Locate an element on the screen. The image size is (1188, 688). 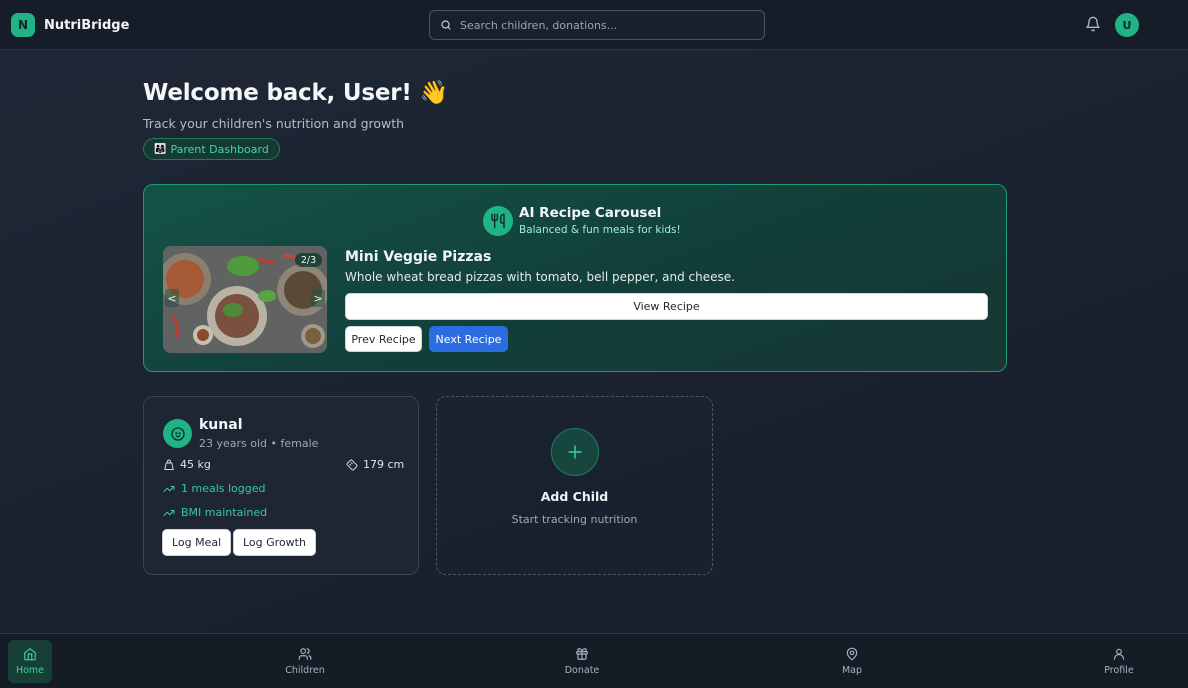
nav-donate-label: Donate is located at coordinates (582, 670).